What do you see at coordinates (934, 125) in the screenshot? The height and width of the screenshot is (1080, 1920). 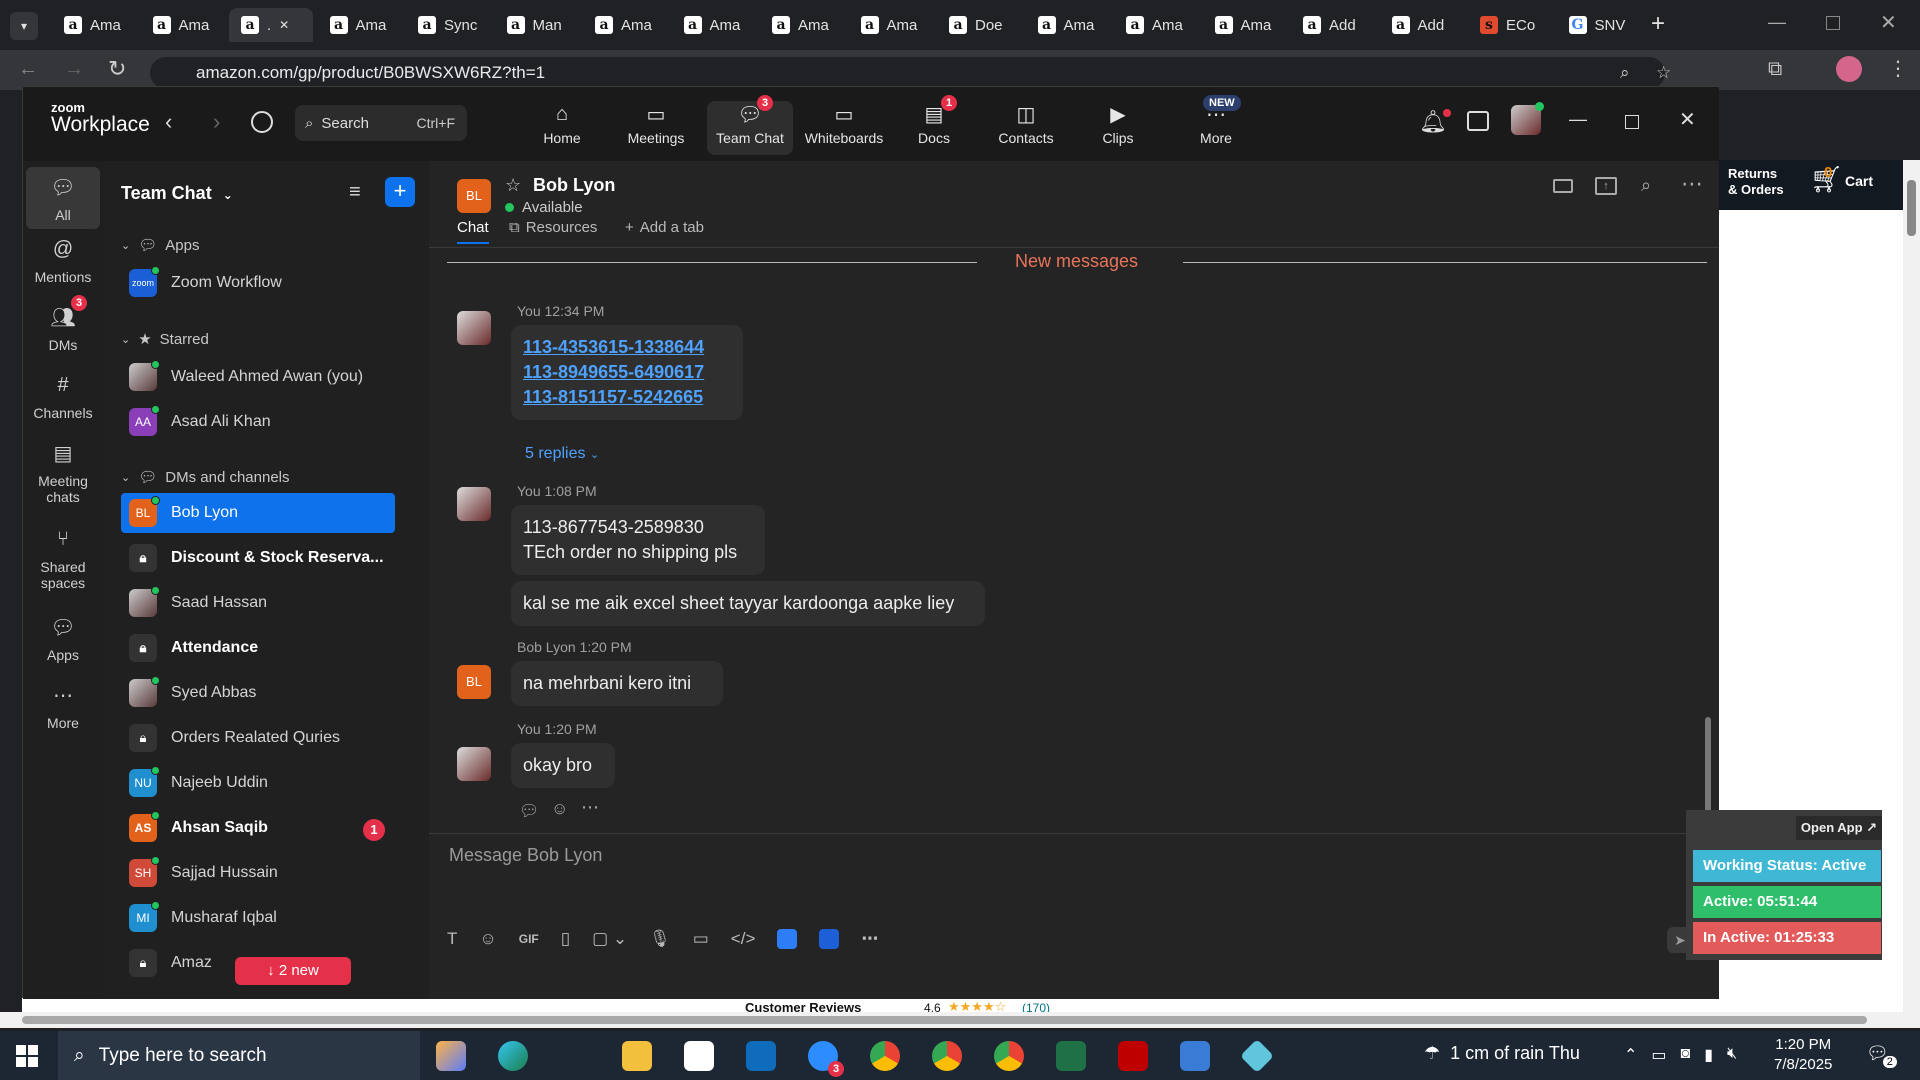 I see `nav-docs: ▤ Docs 1` at bounding box center [934, 125].